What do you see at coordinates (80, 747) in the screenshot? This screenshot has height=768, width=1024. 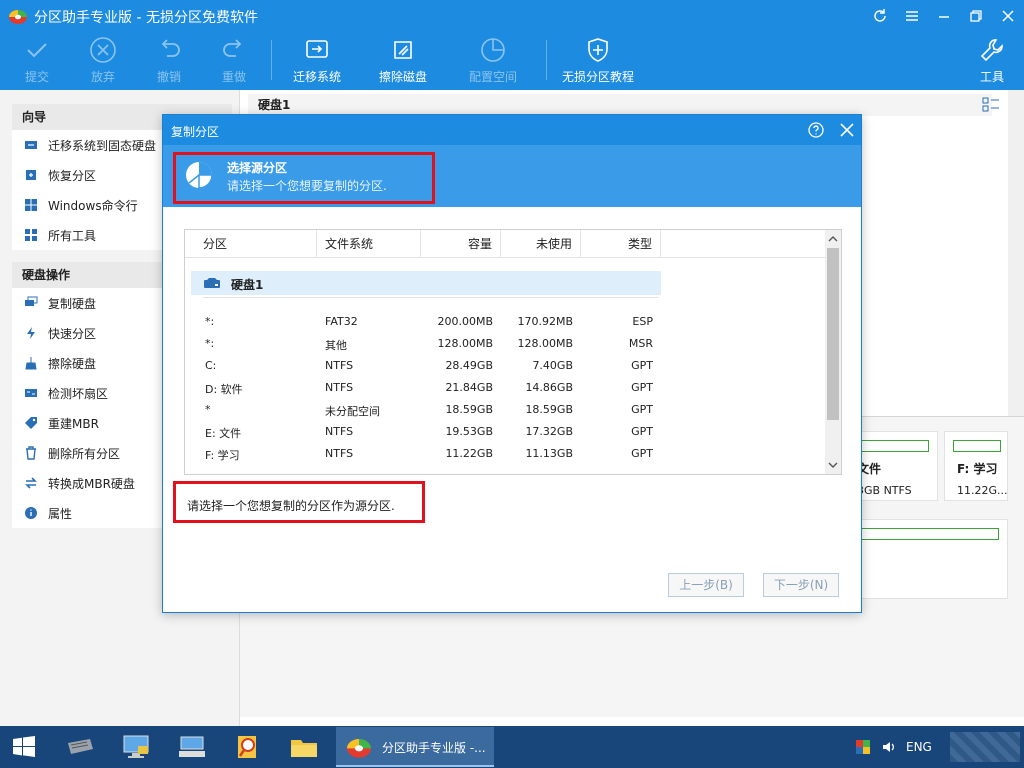 I see `taskbar-disk-tool` at bounding box center [80, 747].